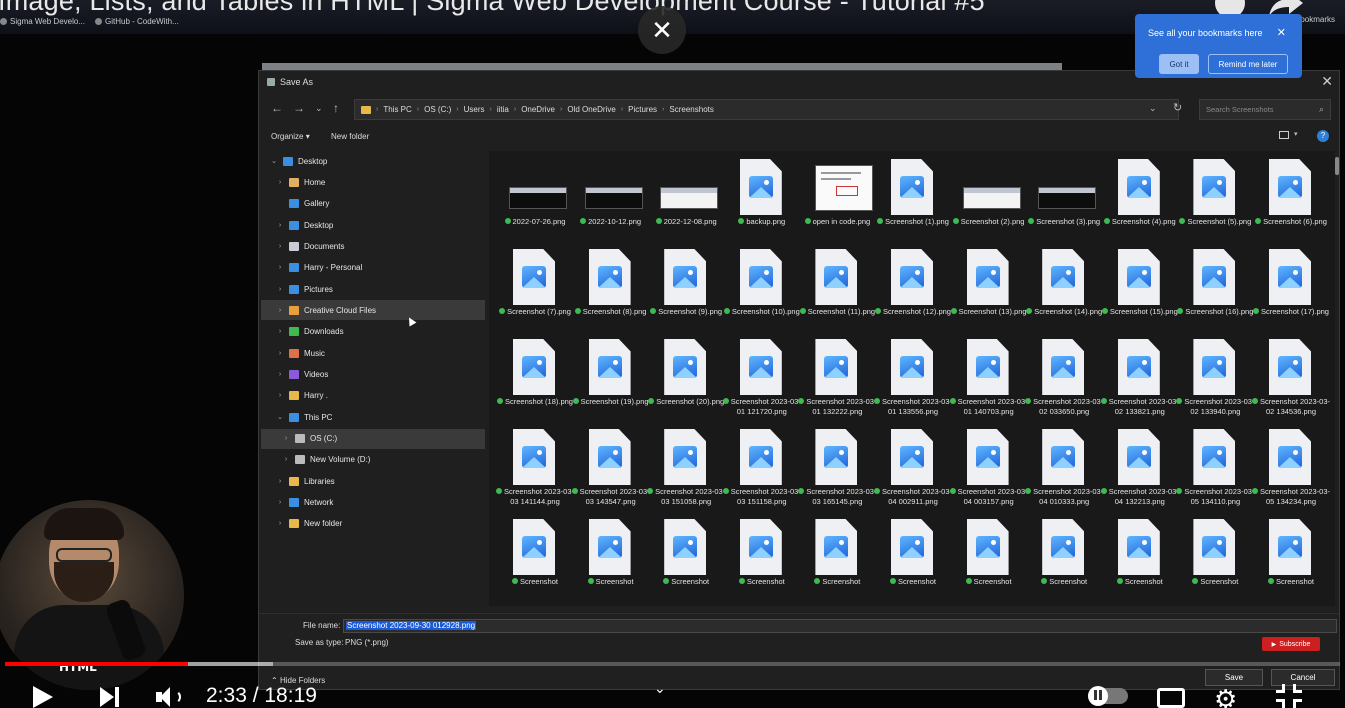 The height and width of the screenshot is (708, 1345). What do you see at coordinates (373, 182) in the screenshot?
I see `sidebar-item: › Home` at bounding box center [373, 182].